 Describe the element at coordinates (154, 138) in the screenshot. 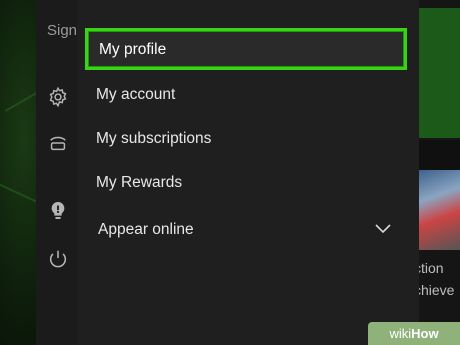

I see `menu-item-label: My subscriptions` at that location.